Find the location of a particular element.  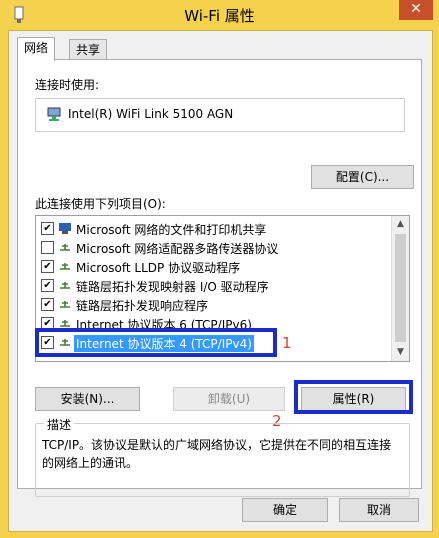

close-button: ✕ is located at coordinates (416, 10).